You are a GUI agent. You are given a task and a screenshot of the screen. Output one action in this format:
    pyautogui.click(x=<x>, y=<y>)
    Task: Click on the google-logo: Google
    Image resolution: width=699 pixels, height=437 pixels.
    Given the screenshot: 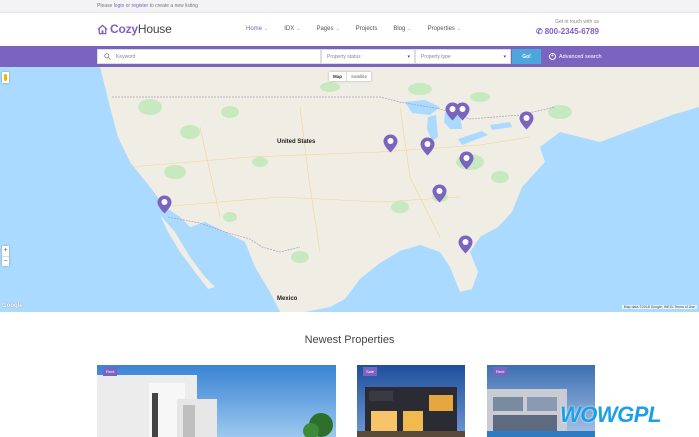 What is the action you would take?
    pyautogui.click(x=12, y=306)
    